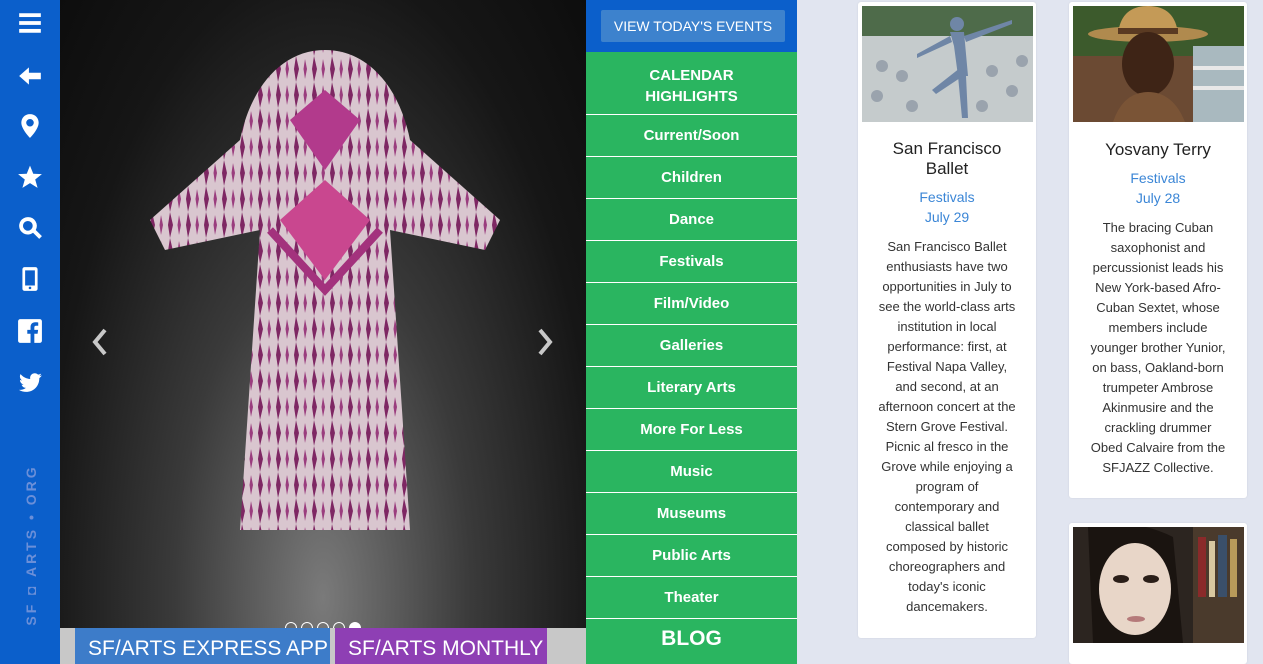 Image resolution: width=1263 pixels, height=664 pixels. I want to click on logo-text: SF ◘ ARTS • ORG, so click(31, 545).